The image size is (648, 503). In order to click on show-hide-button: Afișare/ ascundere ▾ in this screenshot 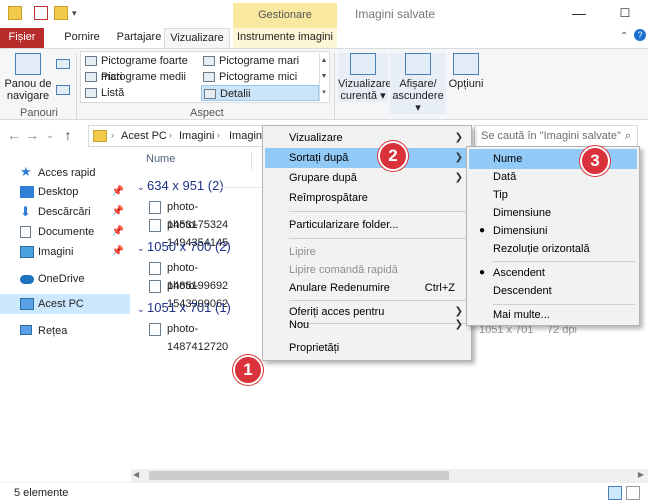, I will do `click(418, 83)`.